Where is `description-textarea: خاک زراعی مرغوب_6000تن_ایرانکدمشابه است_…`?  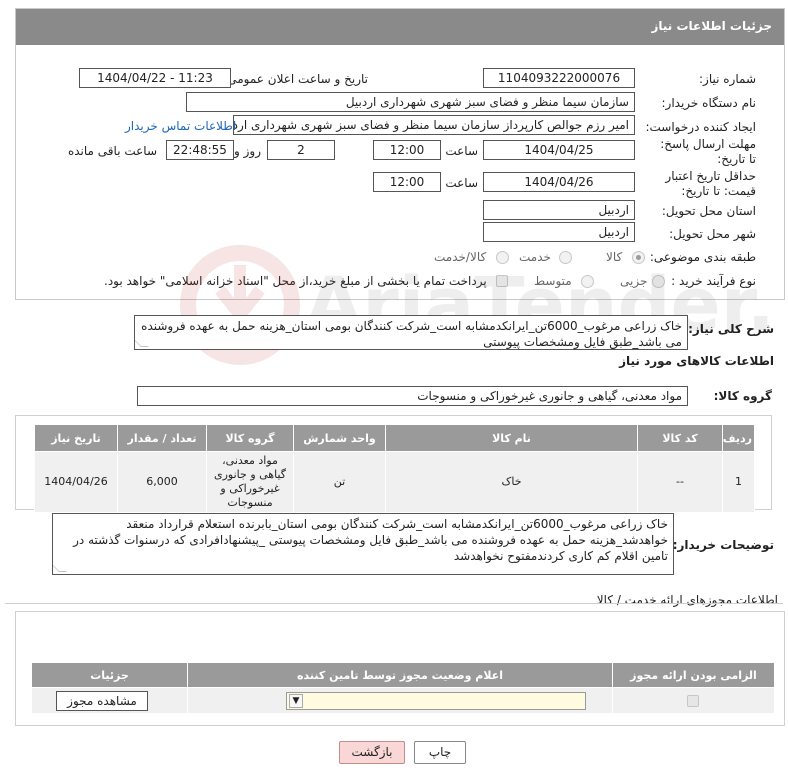 description-textarea: خاک زراعی مرغوب_6000تن_ایرانکدمشابه است_… is located at coordinates (411, 332).